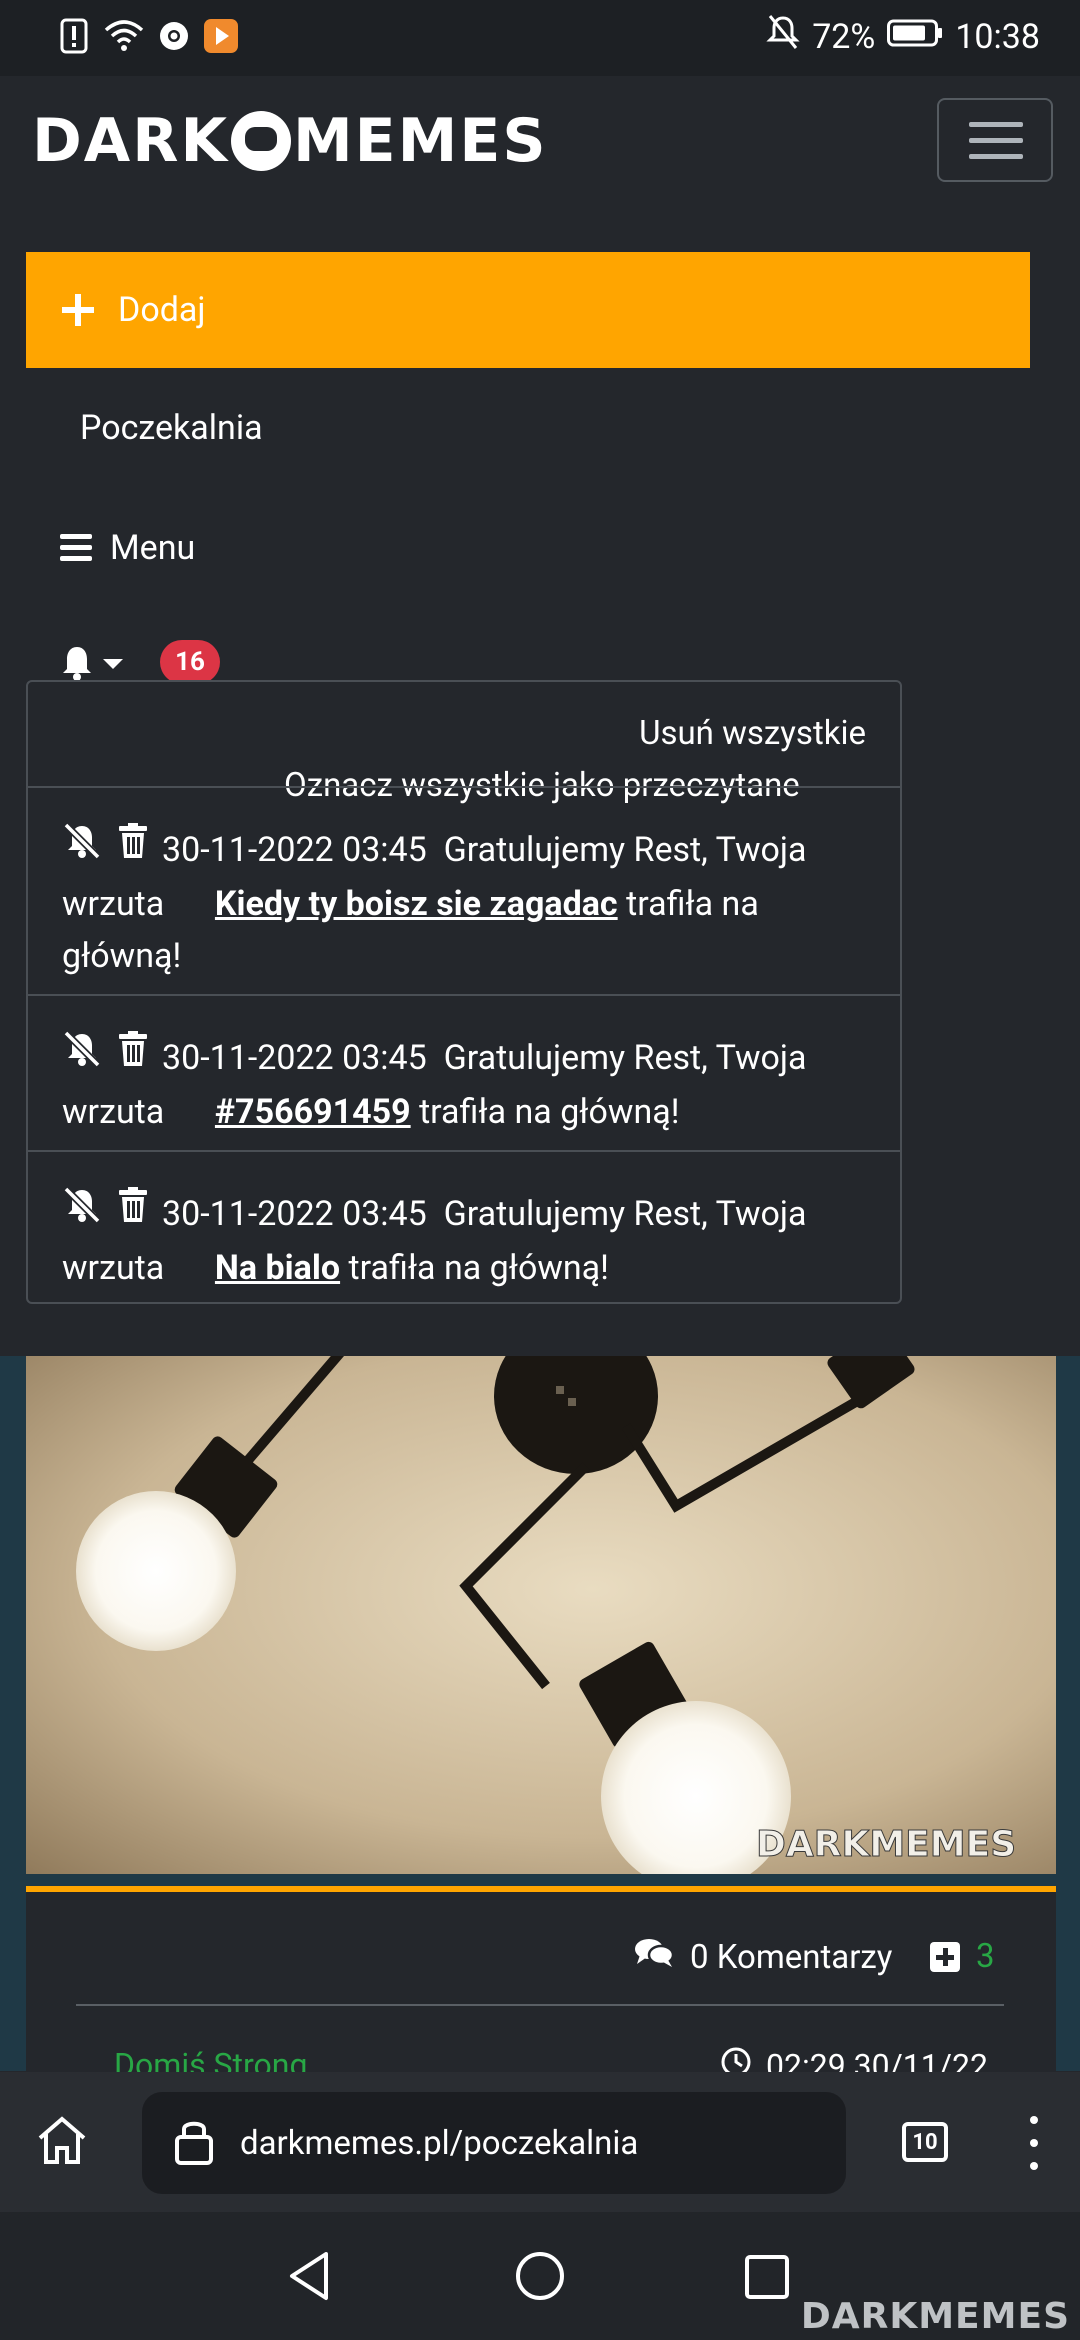  Describe the element at coordinates (540, 2005) in the screenshot. I see `post-footer-divider` at that location.